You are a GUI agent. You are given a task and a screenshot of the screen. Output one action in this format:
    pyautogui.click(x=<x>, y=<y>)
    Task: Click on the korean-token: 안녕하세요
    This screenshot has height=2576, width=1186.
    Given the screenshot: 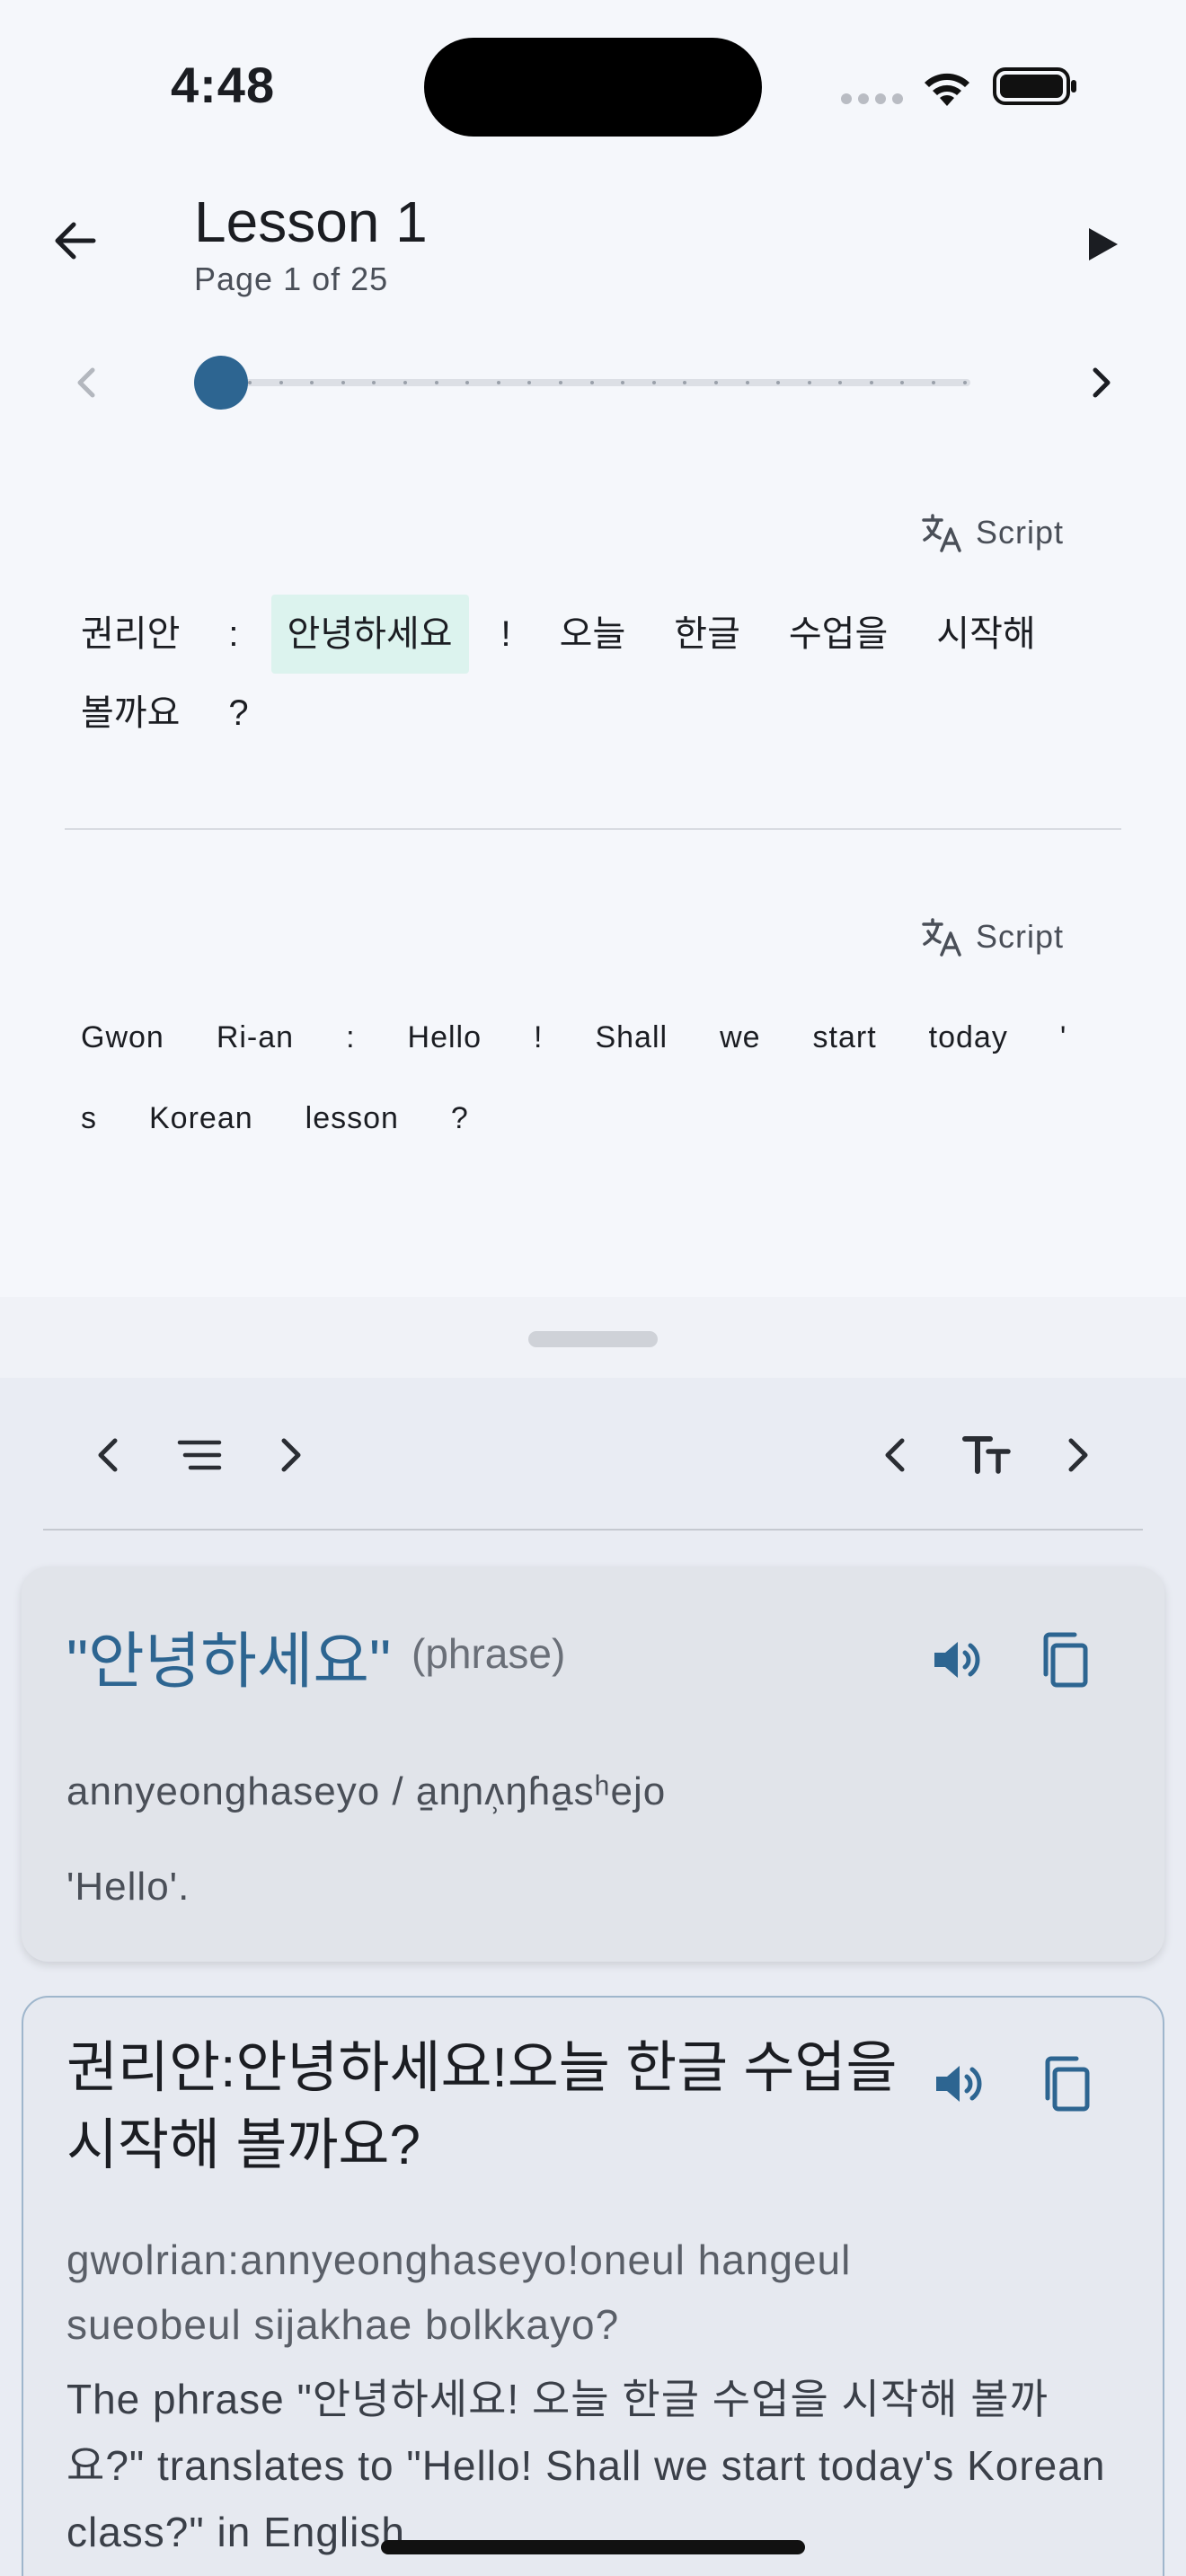 What is the action you would take?
    pyautogui.click(x=369, y=634)
    